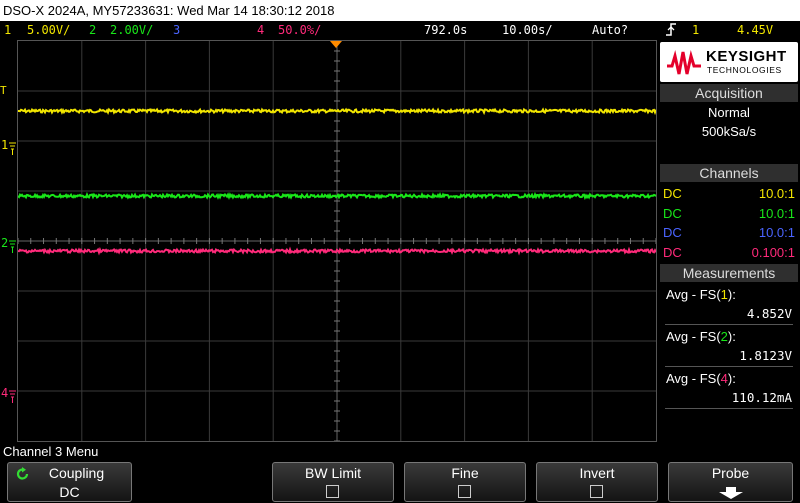 The width and height of the screenshot is (800, 503). I want to click on measurement-channel: 2, so click(724, 336).